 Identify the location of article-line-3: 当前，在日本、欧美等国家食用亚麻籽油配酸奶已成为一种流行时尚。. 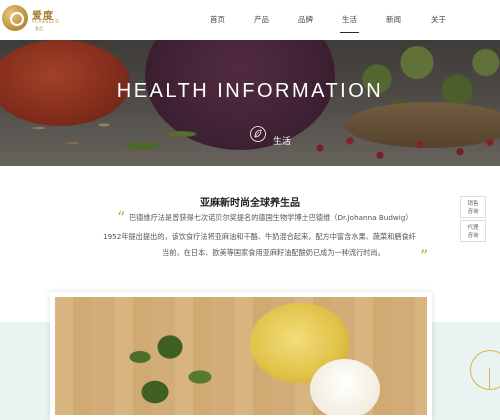
(273, 252).